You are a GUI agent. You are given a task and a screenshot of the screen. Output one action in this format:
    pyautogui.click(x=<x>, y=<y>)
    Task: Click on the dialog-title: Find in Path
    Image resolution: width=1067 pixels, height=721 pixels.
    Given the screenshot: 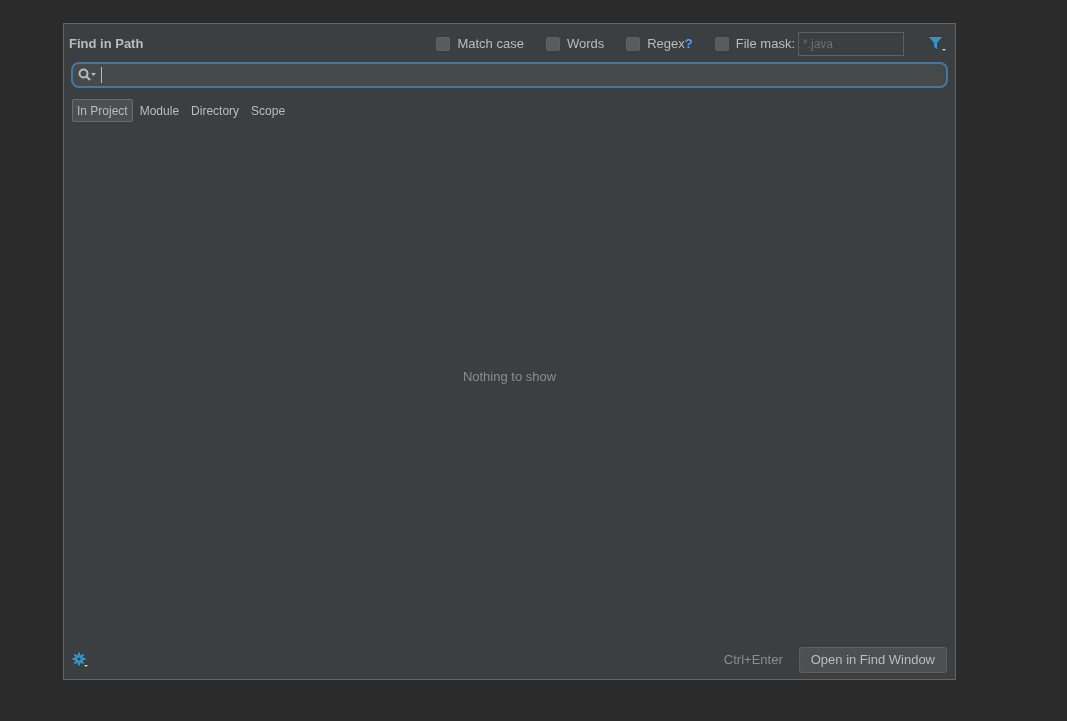 What is the action you would take?
    pyautogui.click(x=106, y=44)
    